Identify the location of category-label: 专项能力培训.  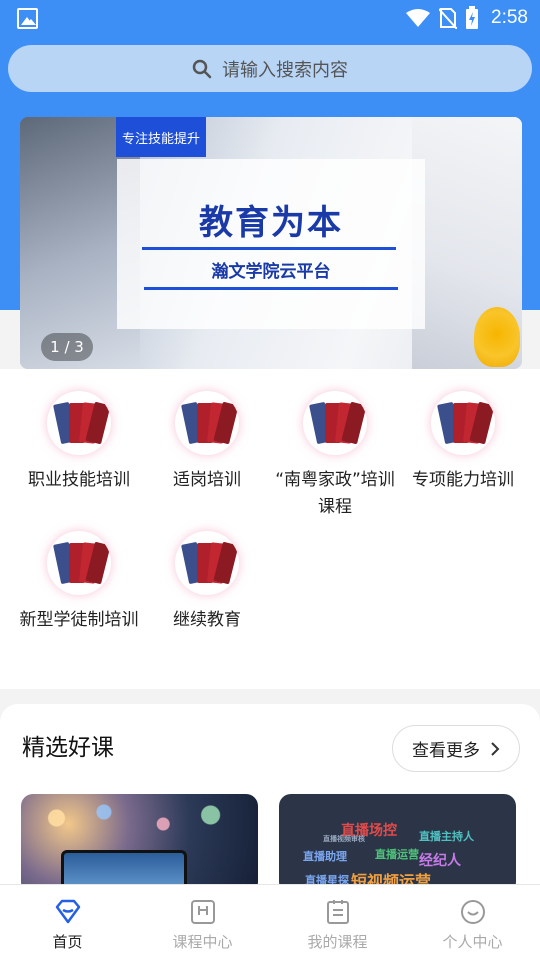
(463, 480).